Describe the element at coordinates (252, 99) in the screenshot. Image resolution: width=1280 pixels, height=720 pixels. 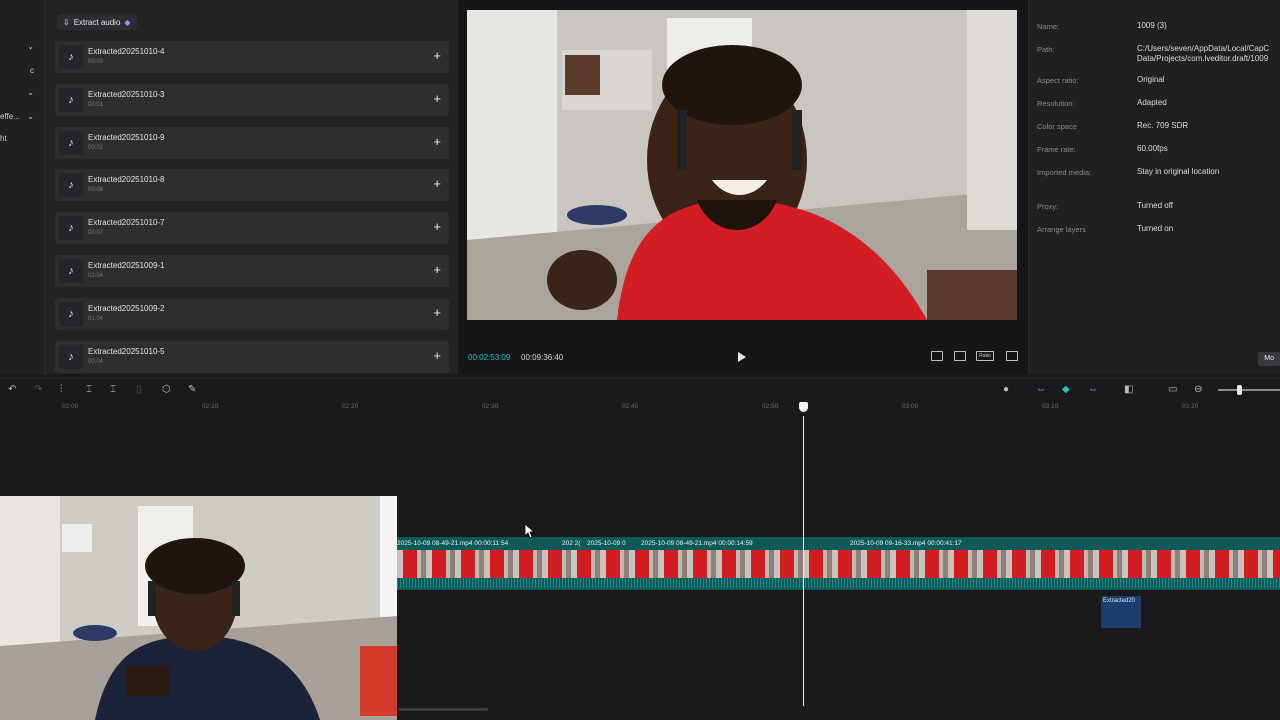
I see `media-item: ♪ Extracted20251010-3 00:01 +` at that location.